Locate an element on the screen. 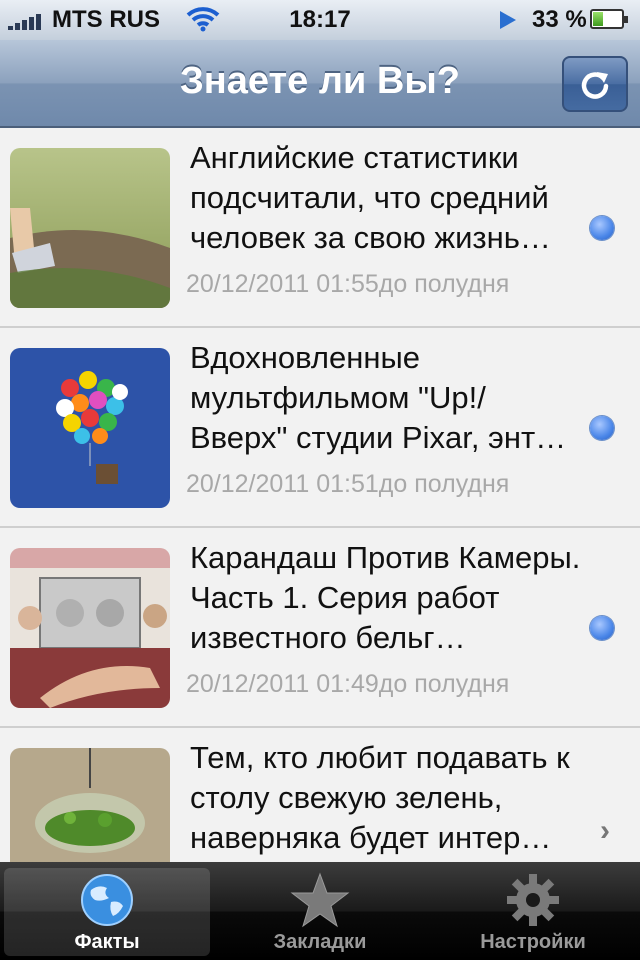 The width and height of the screenshot is (640, 960). play-icon is located at coordinates (508, 20).